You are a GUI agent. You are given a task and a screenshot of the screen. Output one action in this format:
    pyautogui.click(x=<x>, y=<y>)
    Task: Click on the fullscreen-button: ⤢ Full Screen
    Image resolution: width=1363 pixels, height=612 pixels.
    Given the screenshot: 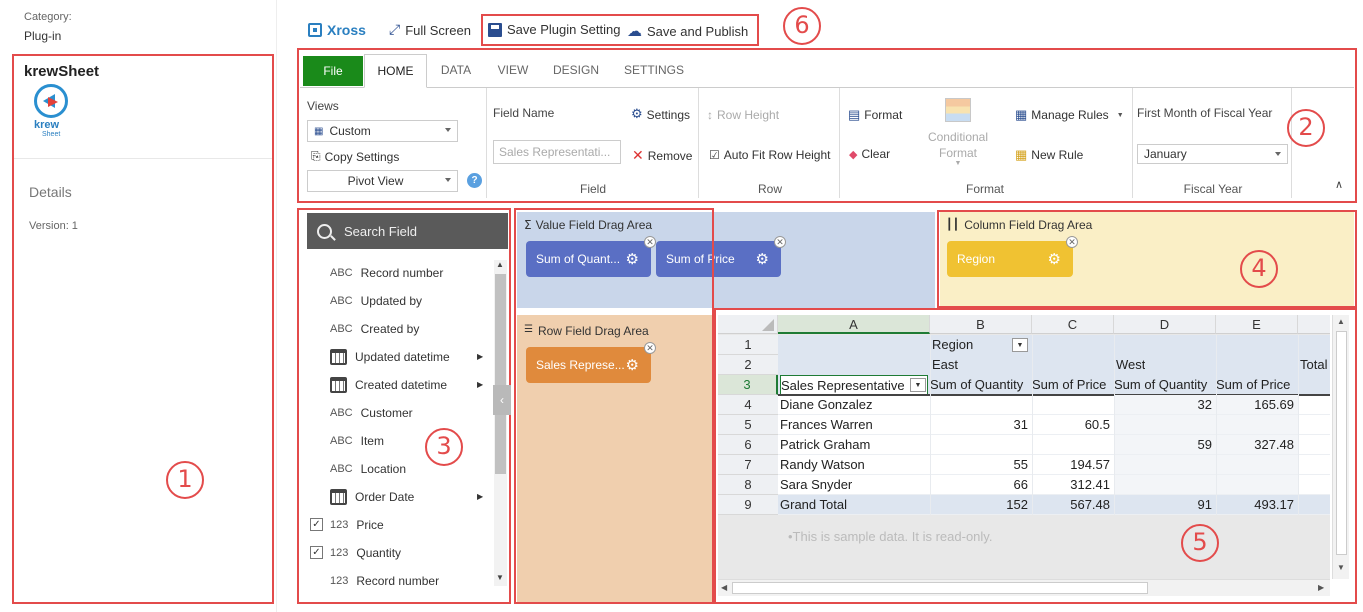 What is the action you would take?
    pyautogui.click(x=430, y=30)
    